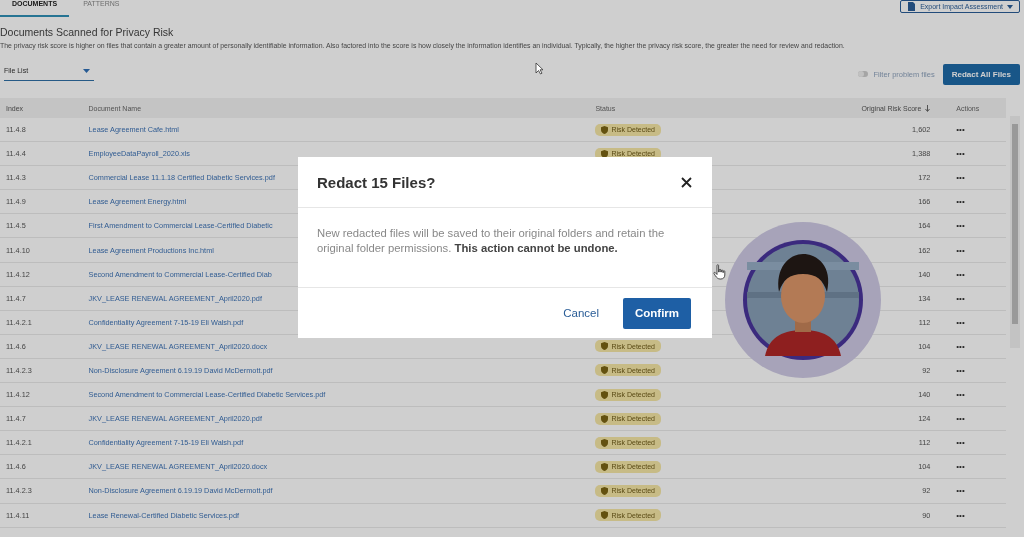 The height and width of the screenshot is (537, 1024). What do you see at coordinates (539, 68) in the screenshot?
I see `cursor-icon` at bounding box center [539, 68].